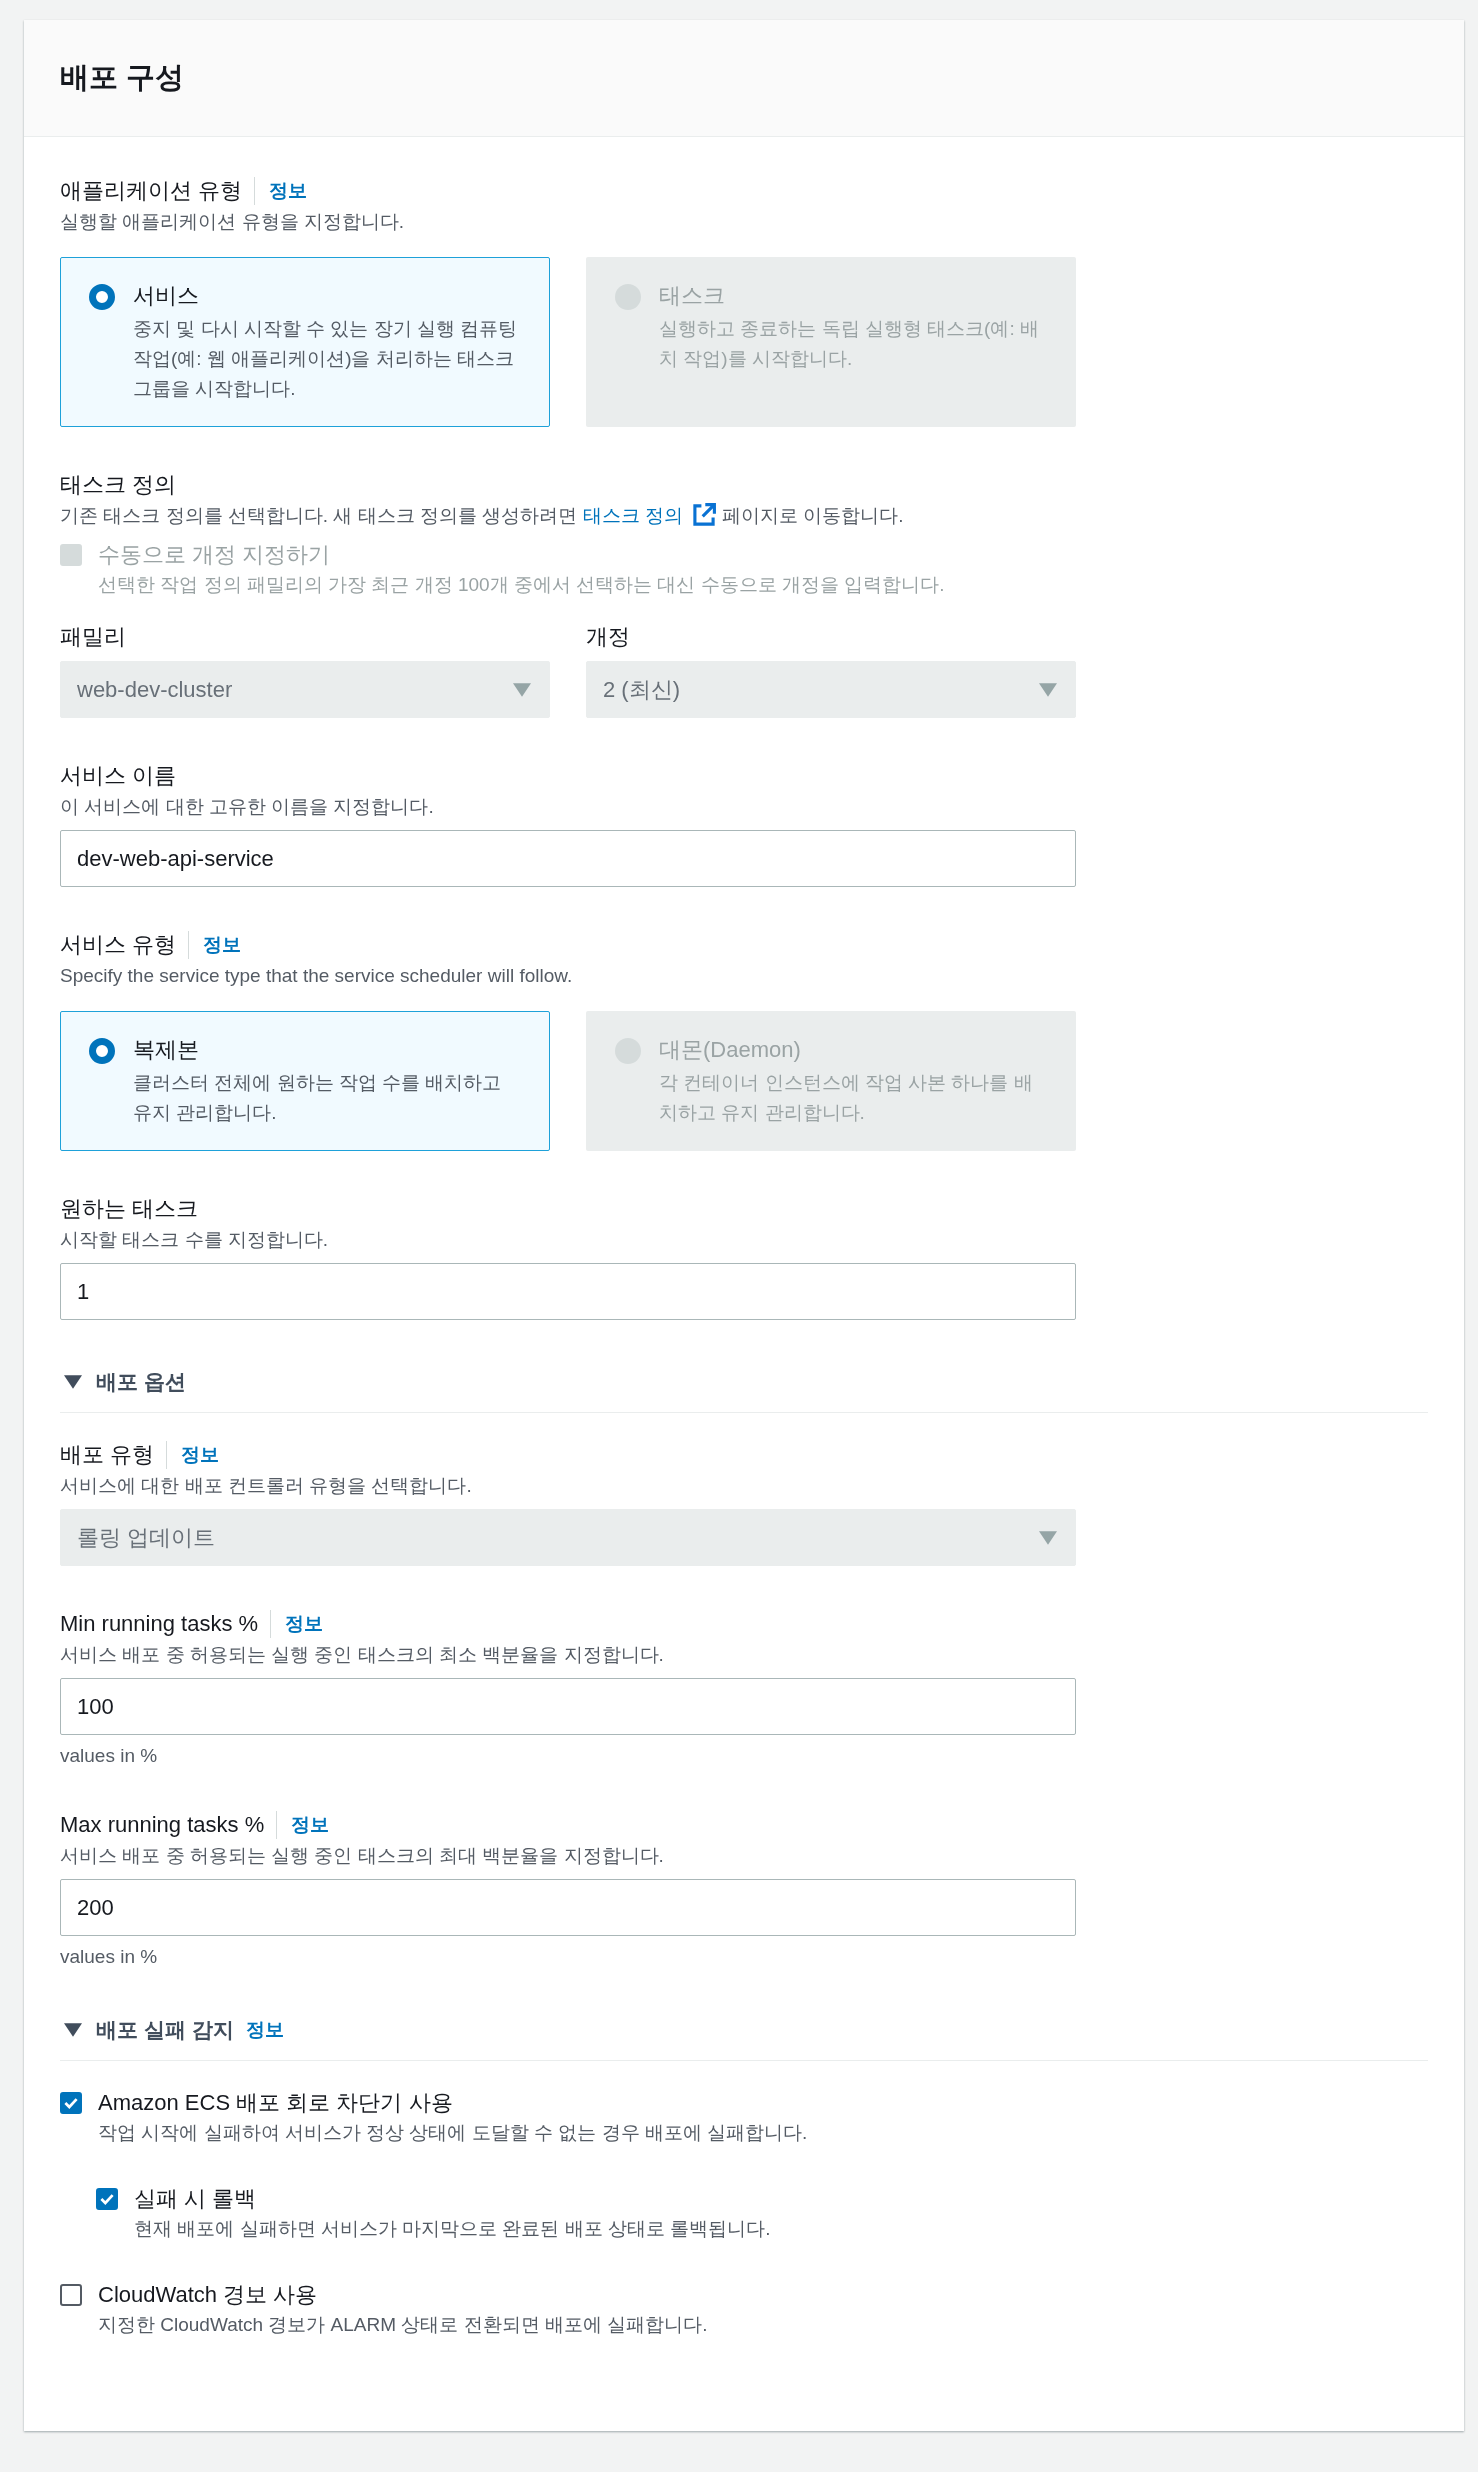 The width and height of the screenshot is (1478, 2472). I want to click on field-description: 서비스 배포 중 허용되는 실행 중인 태스크의 최소 백분율을 지정합니다., so click(362, 1655).